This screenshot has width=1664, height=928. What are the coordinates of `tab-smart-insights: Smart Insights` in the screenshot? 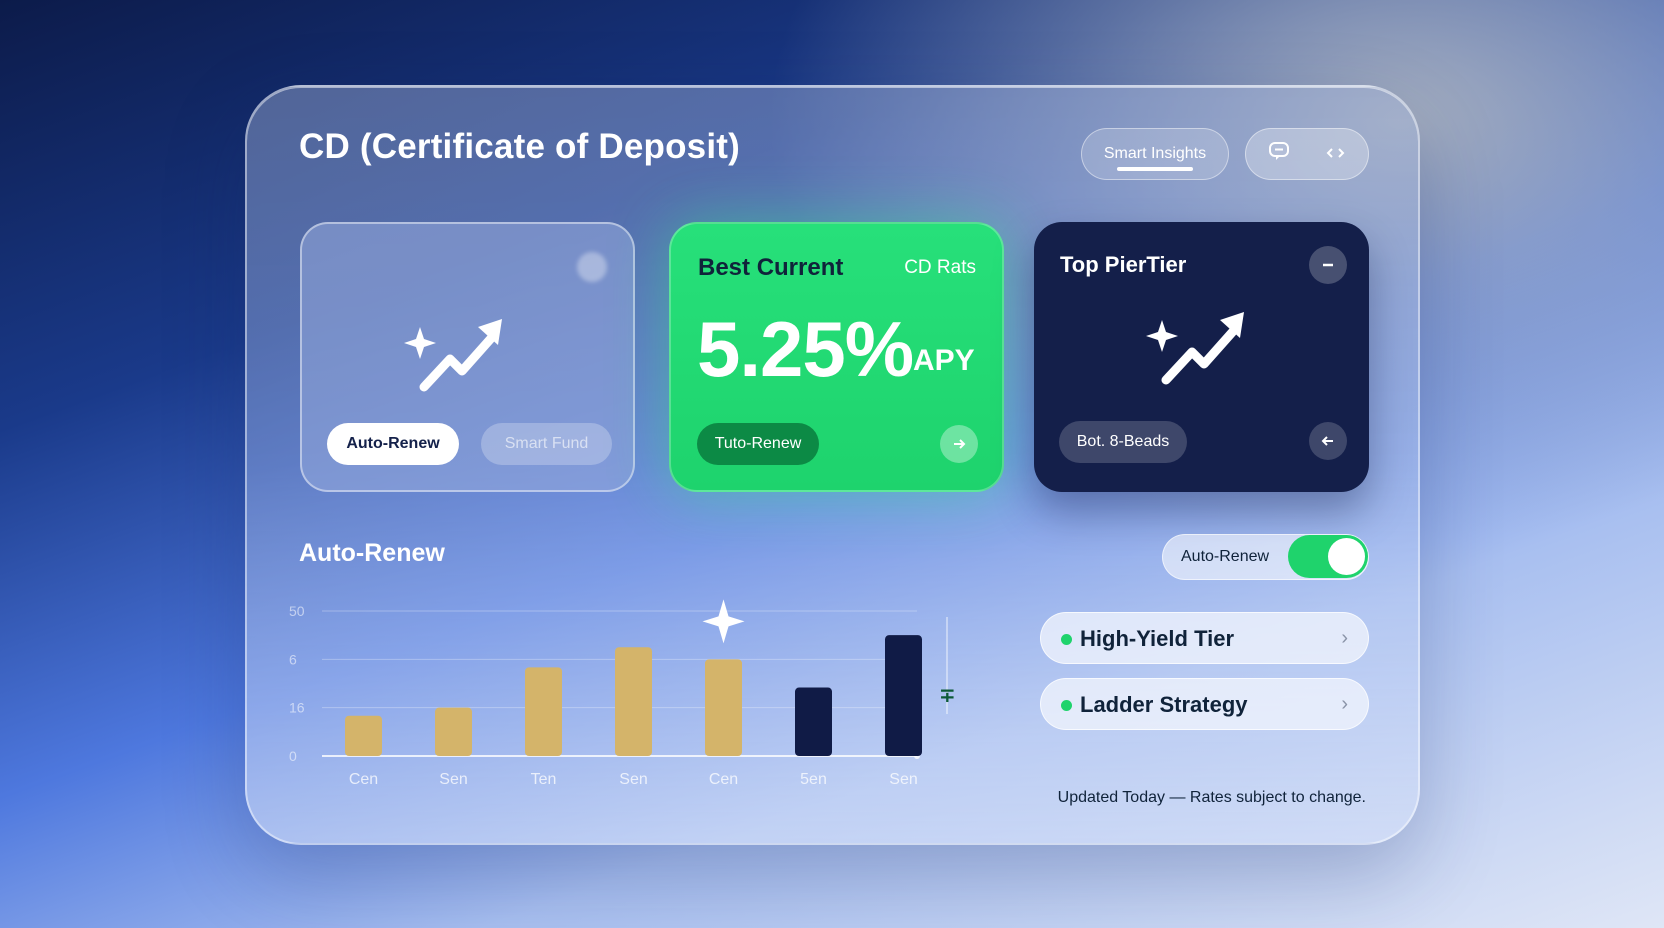 It's located at (1155, 154).